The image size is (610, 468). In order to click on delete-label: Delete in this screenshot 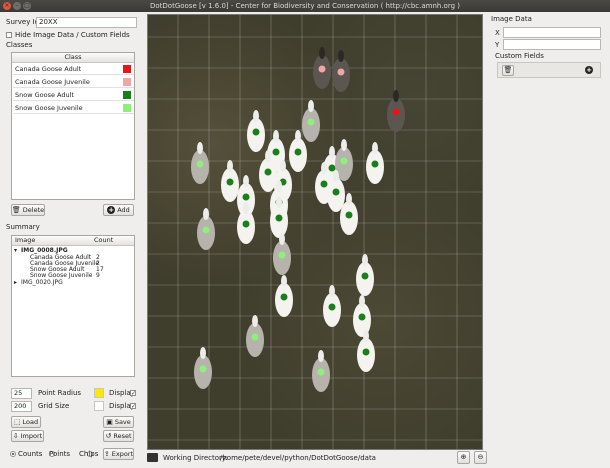, I will do `click(33, 210)`.